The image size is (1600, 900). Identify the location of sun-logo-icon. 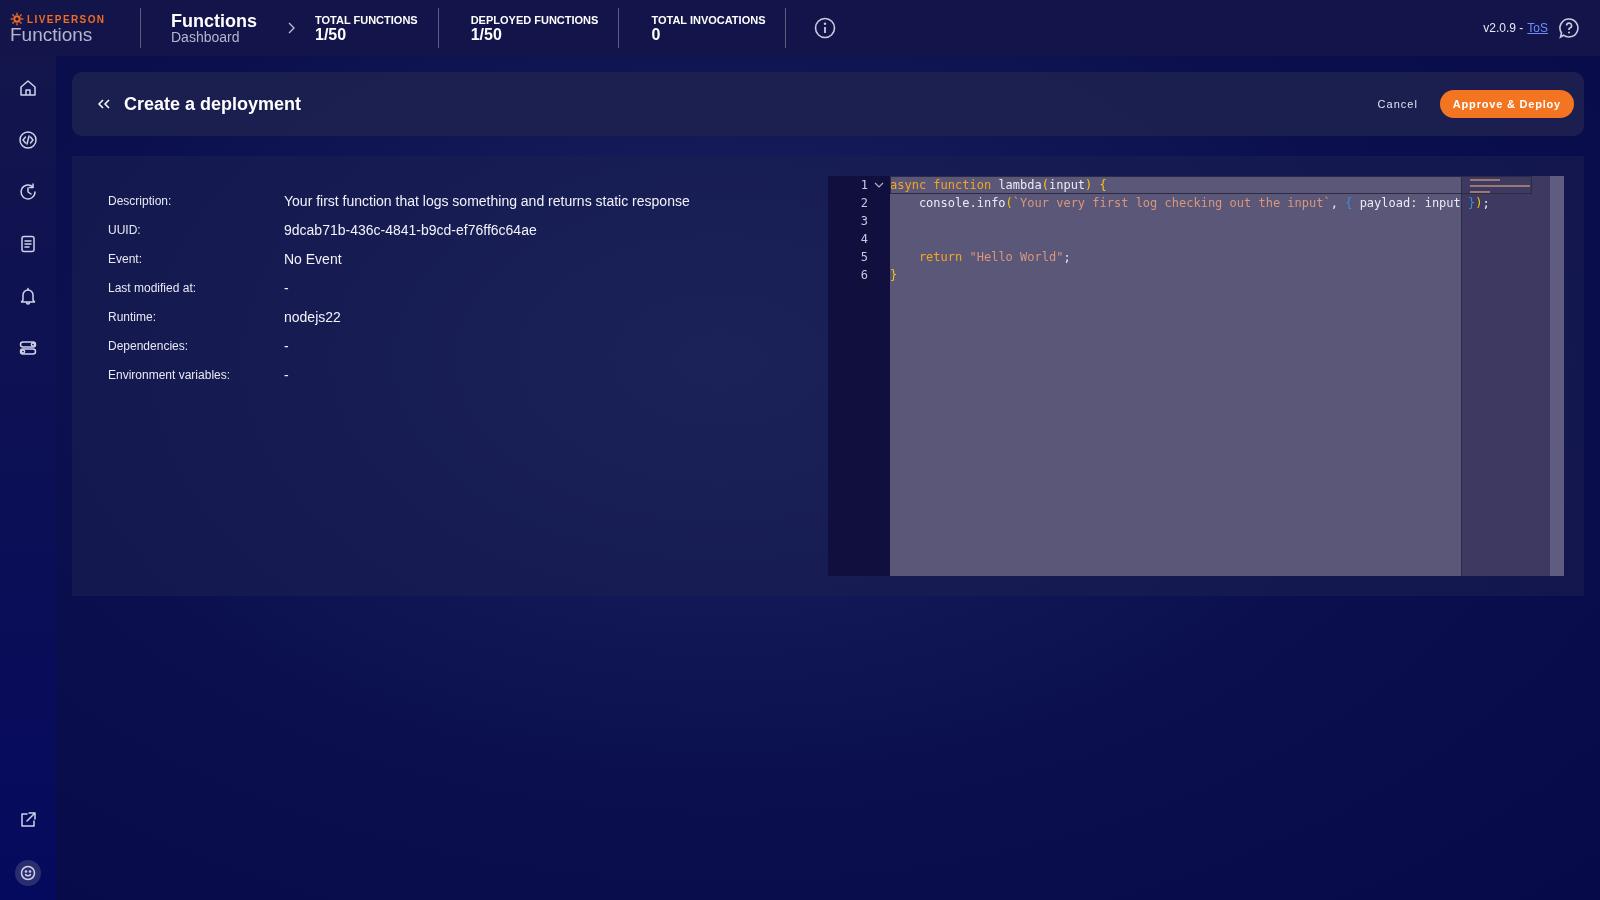
(17, 19).